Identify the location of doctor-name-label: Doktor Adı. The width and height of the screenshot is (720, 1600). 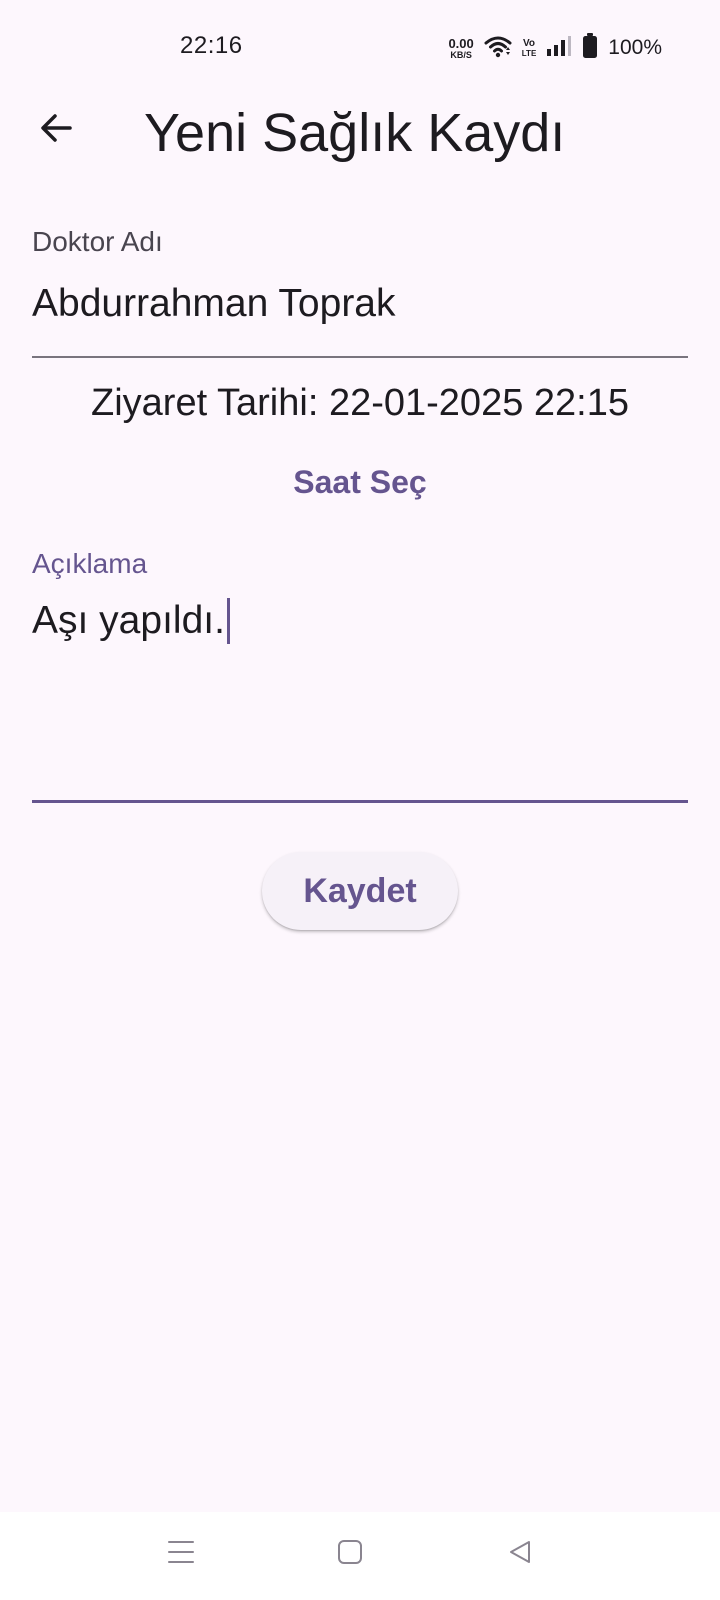
(97, 241).